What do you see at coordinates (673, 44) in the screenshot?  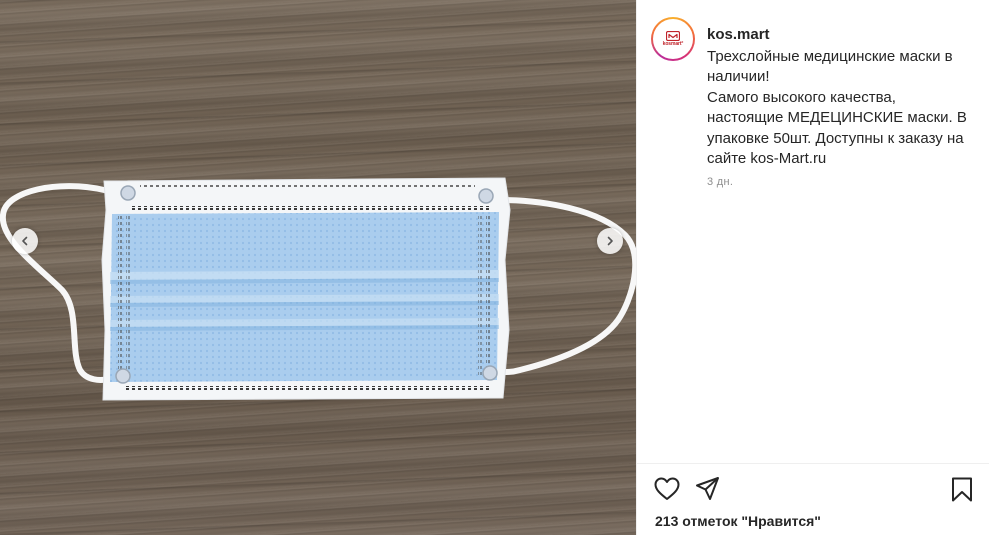 I see `avatar-text: kosmart°` at bounding box center [673, 44].